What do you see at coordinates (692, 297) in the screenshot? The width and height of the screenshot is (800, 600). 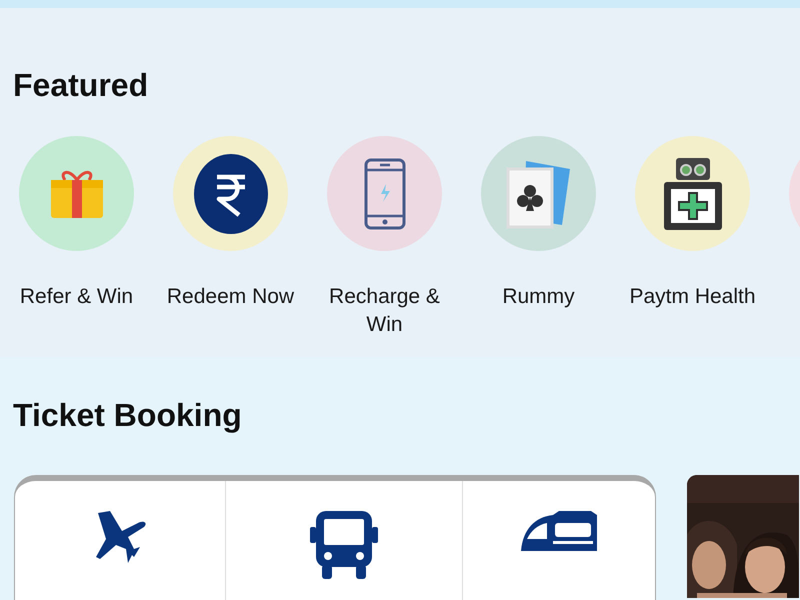 I see `shortcut-label: Paytm Health` at bounding box center [692, 297].